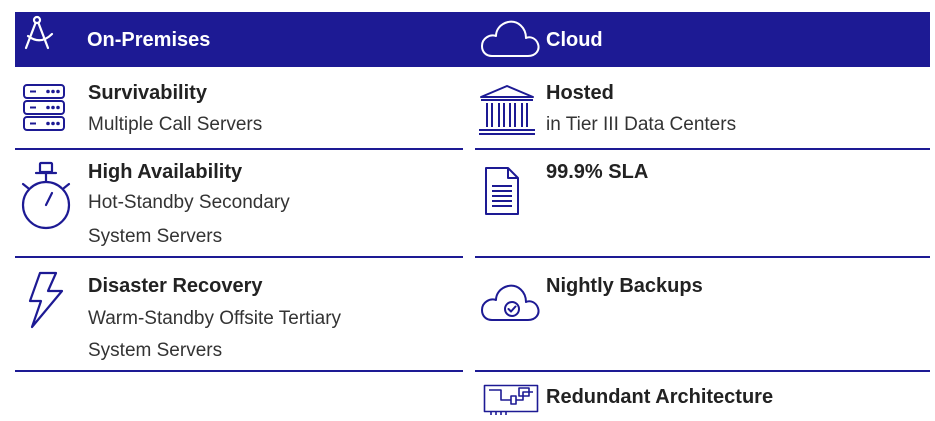 This screenshot has height=421, width=935. Describe the element at coordinates (510, 301) in the screenshot. I see `cloud-check-icon` at that location.